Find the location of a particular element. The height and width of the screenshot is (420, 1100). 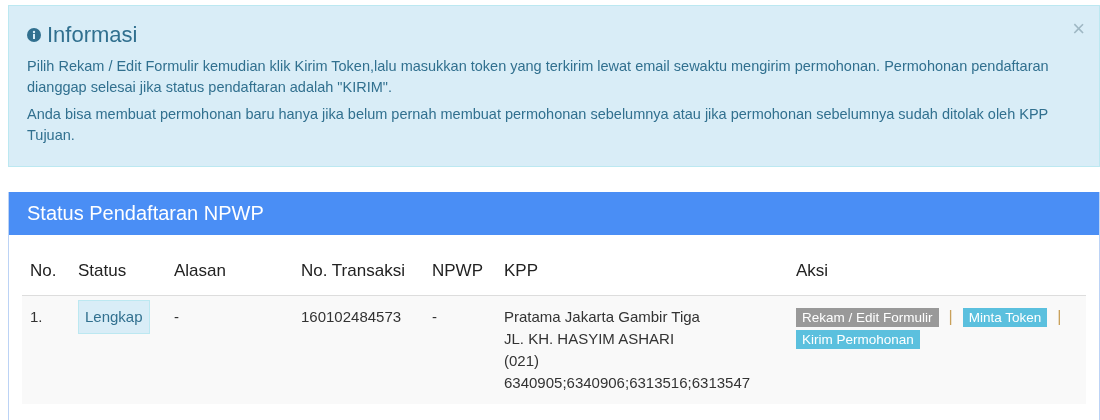

alert-text: Pilih Rekam / Edit Formulir kemudian klik Kirim Token,lalu masukkan token yang terkirim lewat email sewaktu mengirim permohonan. Permohonan pendaftaran dianggap selesai jika status pendaftaran adalah "KIRIM". is located at coordinates (538, 77).